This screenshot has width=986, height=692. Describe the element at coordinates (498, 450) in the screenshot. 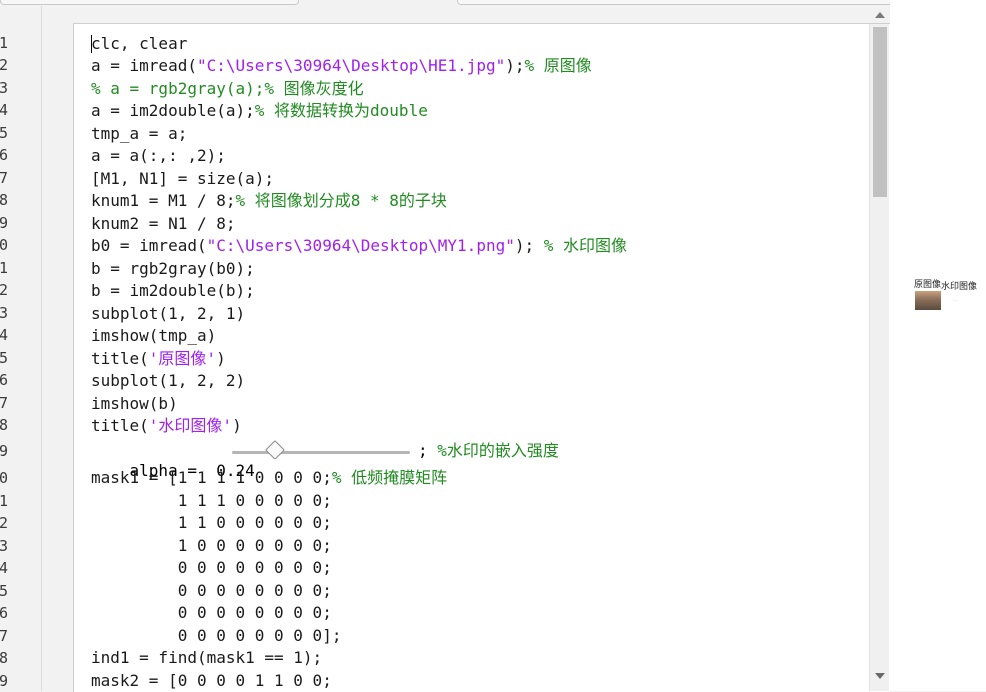

I see `code-comment: %水印的嵌入强度` at that location.